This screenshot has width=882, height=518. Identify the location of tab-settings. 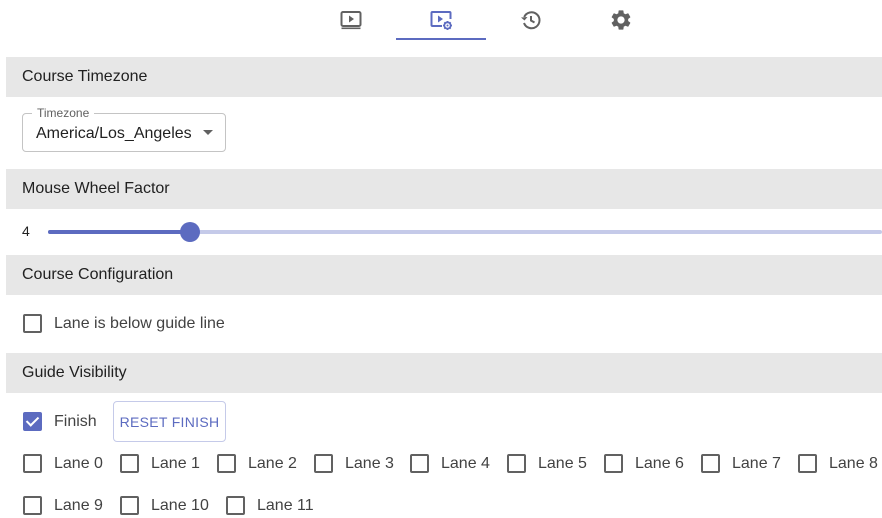
(621, 20).